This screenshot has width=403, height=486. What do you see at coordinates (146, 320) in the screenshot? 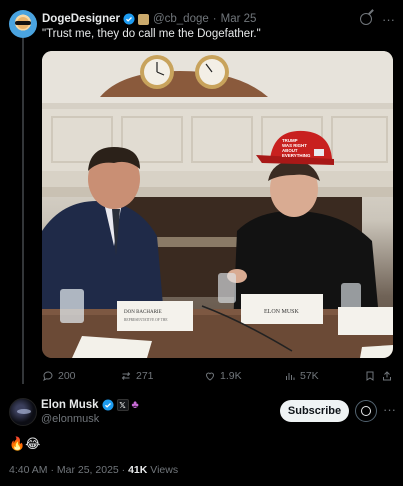
I see `placard-left-title: REPRESENTATIVE OF THE` at bounding box center [146, 320].